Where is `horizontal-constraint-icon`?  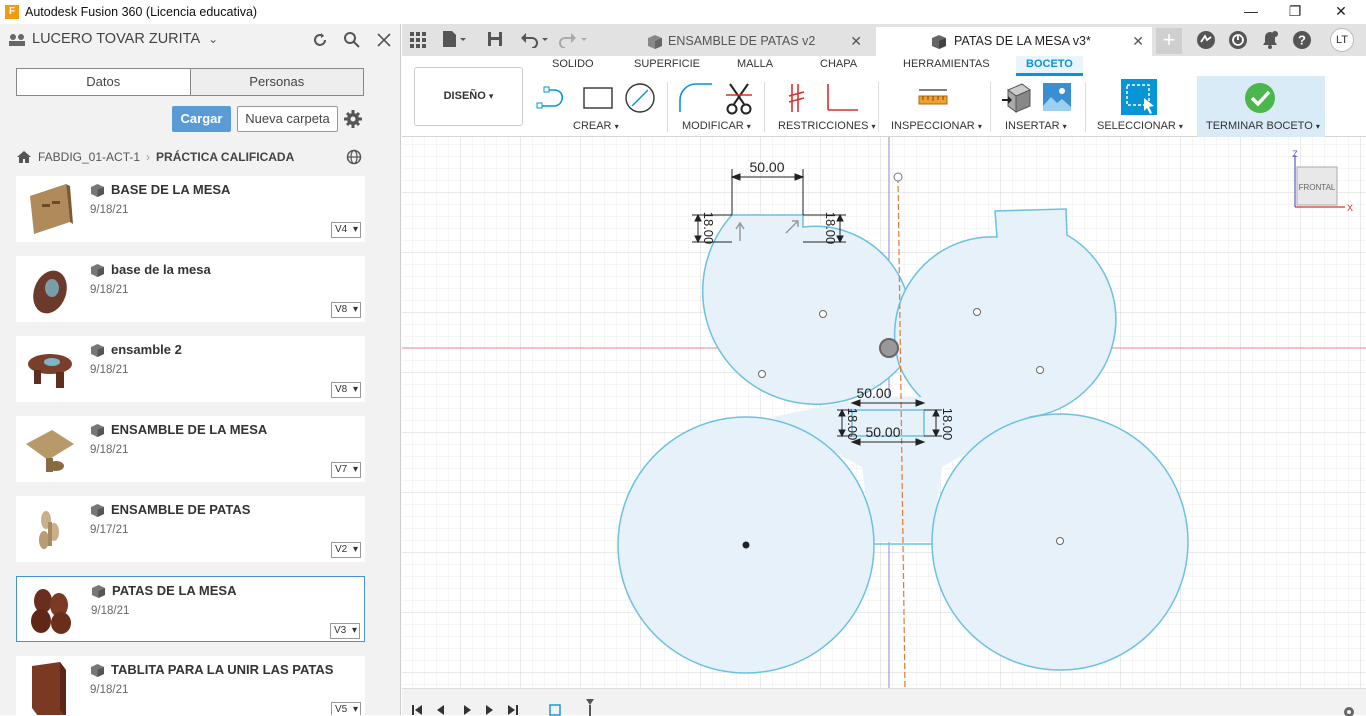
horizontal-constraint-icon is located at coordinates (842, 98).